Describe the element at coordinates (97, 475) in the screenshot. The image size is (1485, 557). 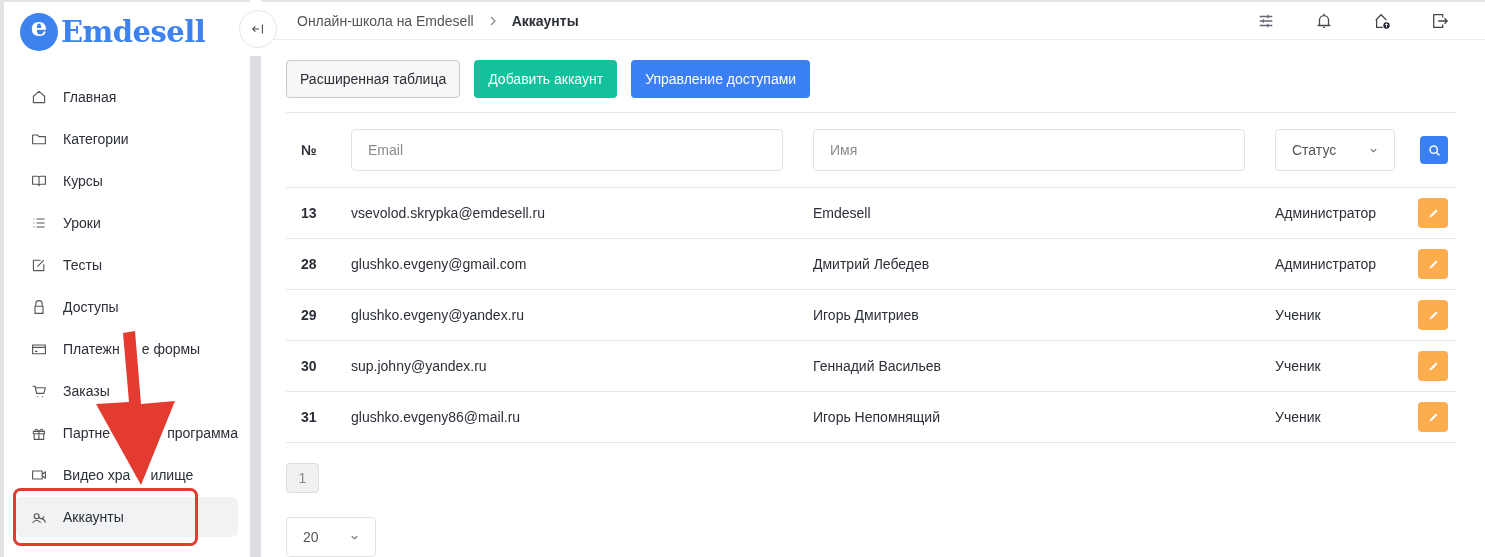
I see `menu-item-label: Видео хра` at that location.